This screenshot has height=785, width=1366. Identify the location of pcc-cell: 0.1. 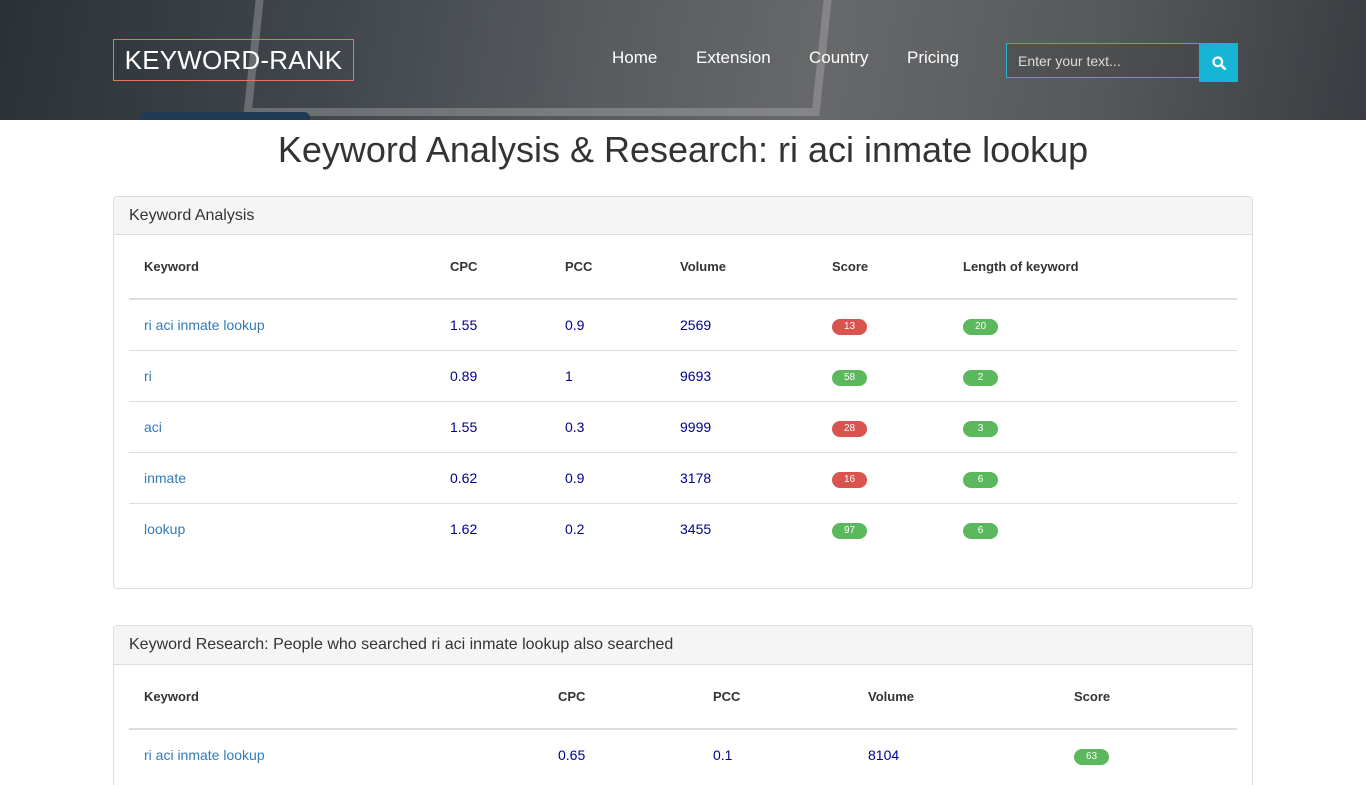
(723, 755).